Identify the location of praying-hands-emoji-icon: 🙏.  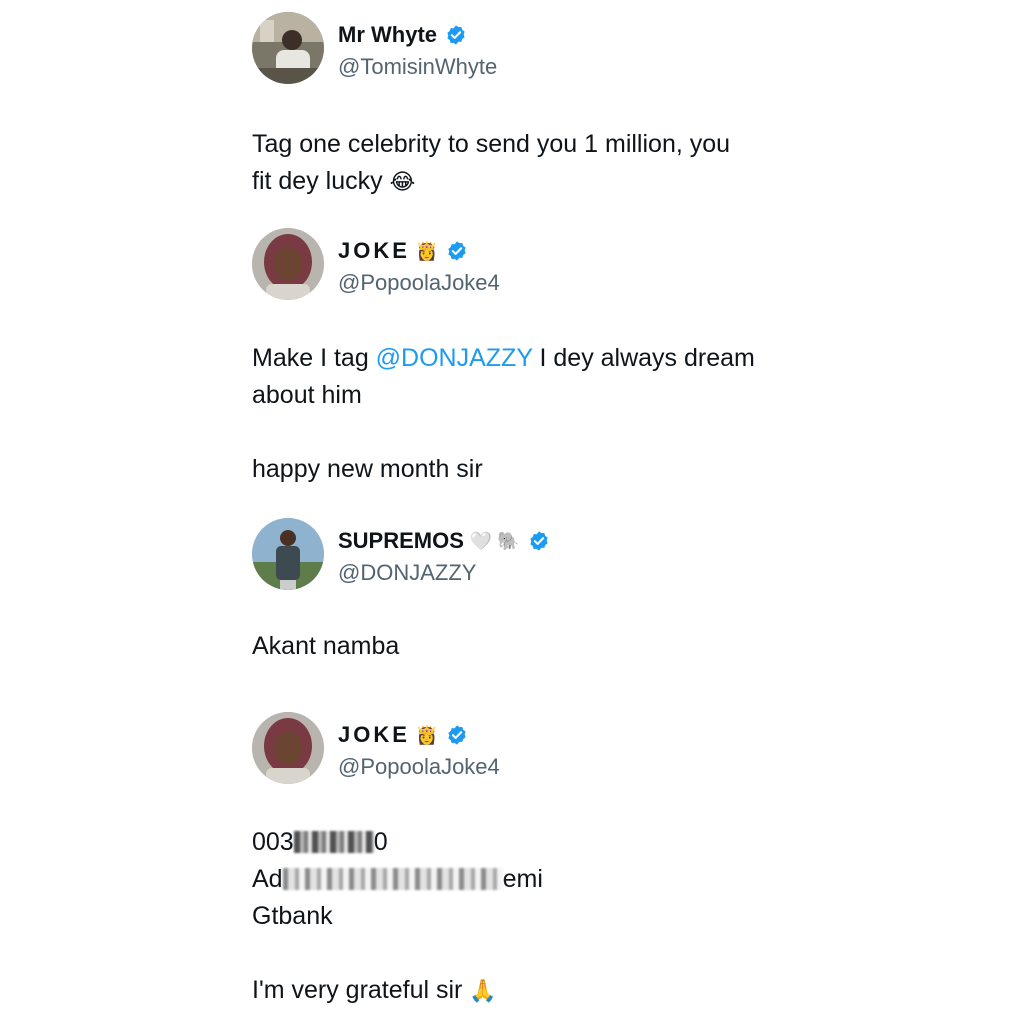
(483, 990).